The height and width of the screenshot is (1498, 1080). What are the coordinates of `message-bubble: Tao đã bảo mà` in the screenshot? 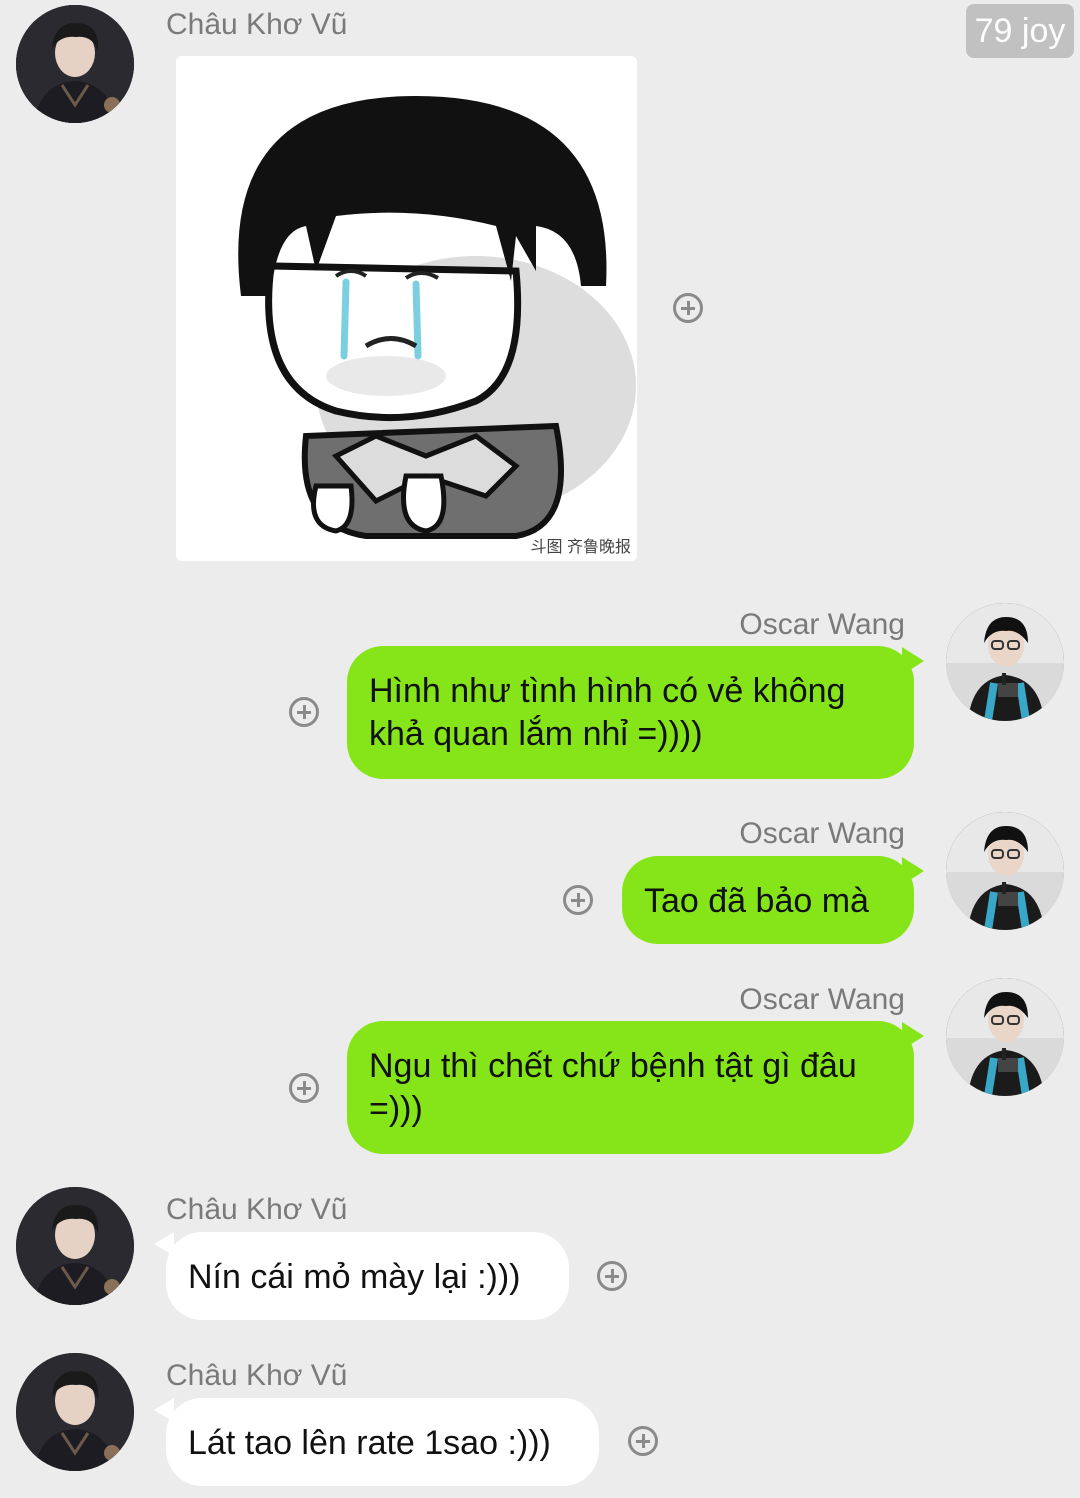 It's located at (768, 900).